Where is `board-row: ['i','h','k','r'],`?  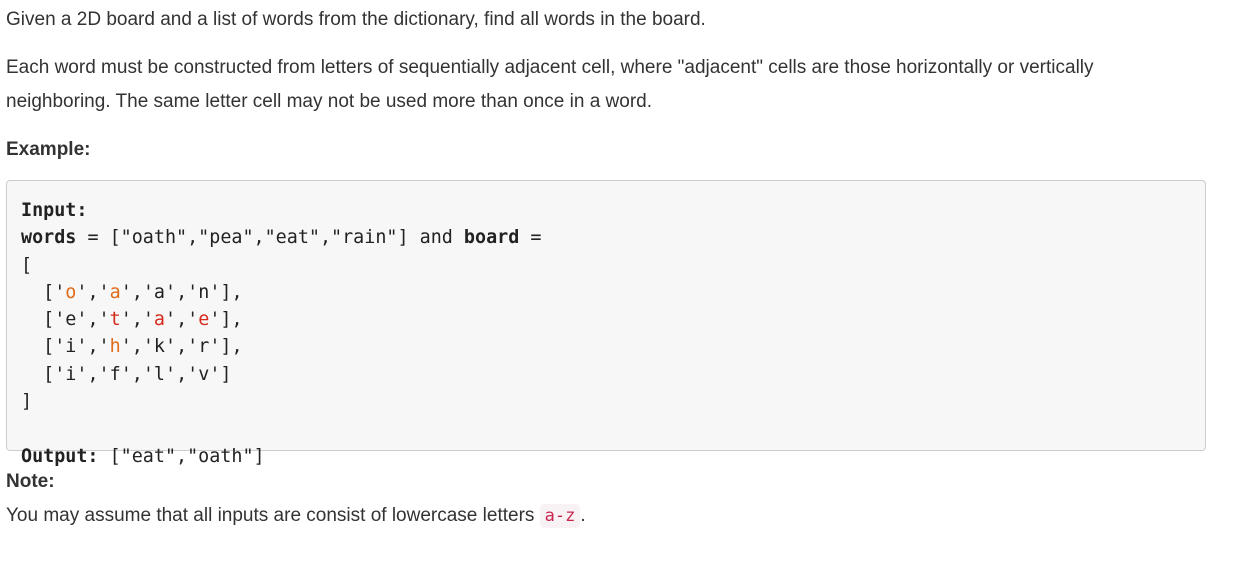 board-row: ['i','h','k','r'], is located at coordinates (132, 347).